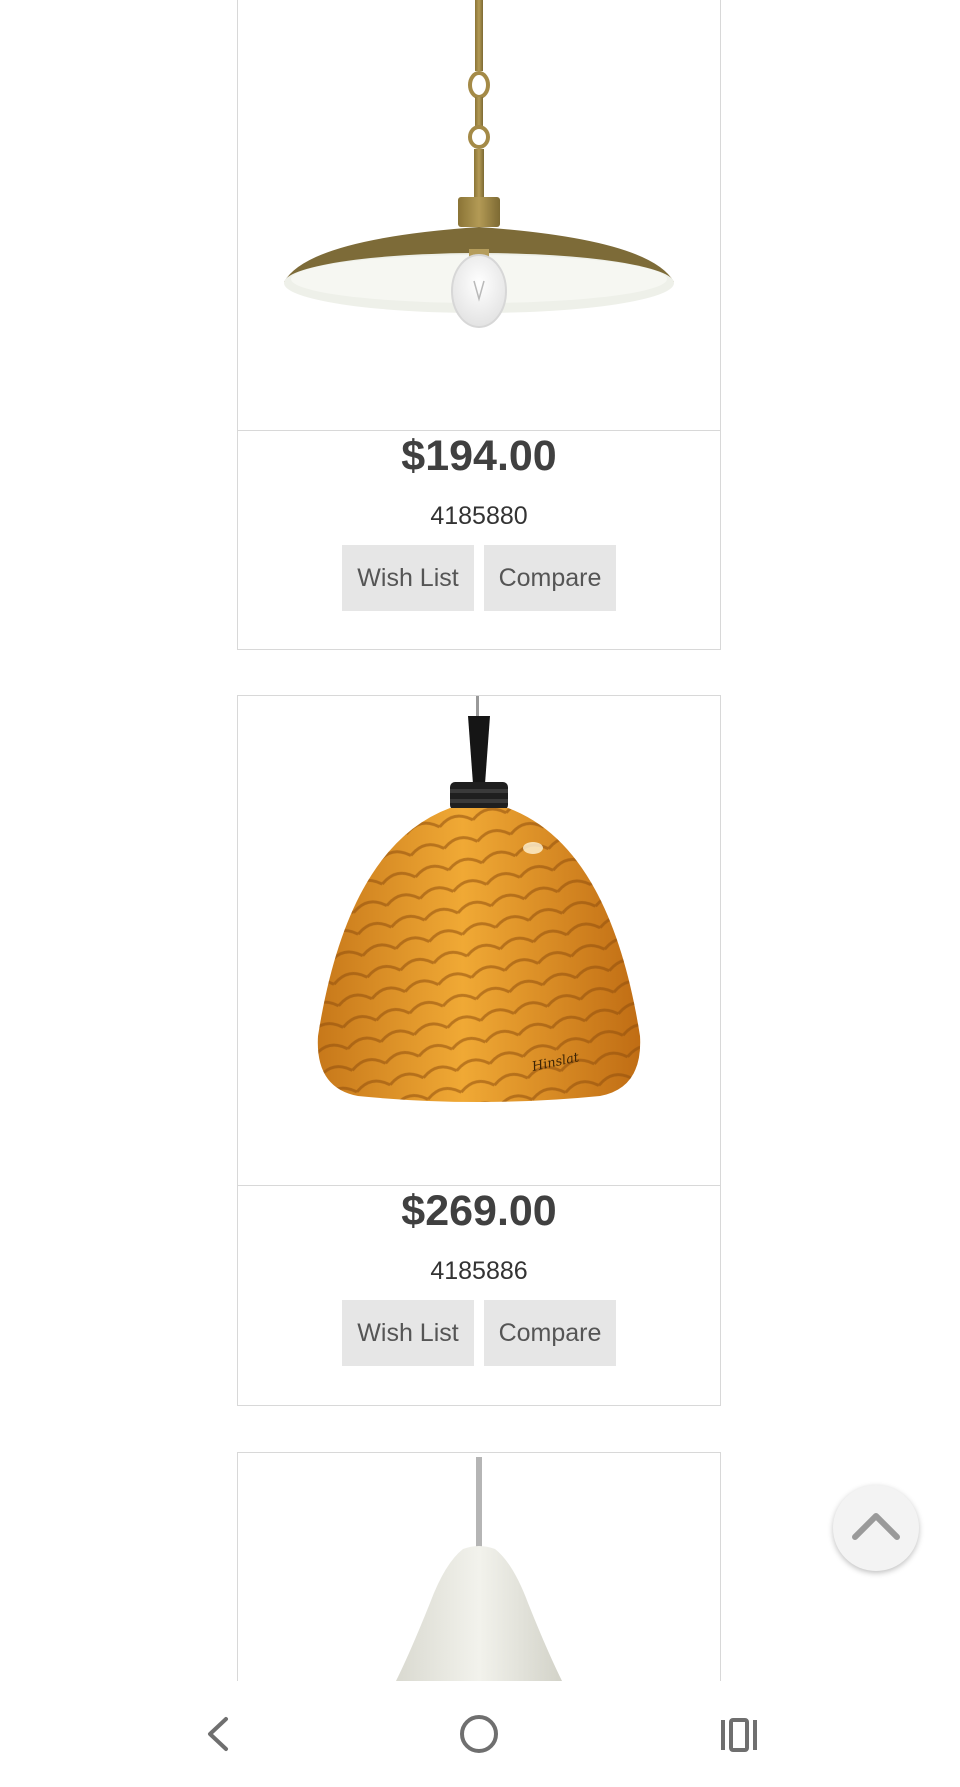  I want to click on scroll-to-top-button, so click(876, 1528).